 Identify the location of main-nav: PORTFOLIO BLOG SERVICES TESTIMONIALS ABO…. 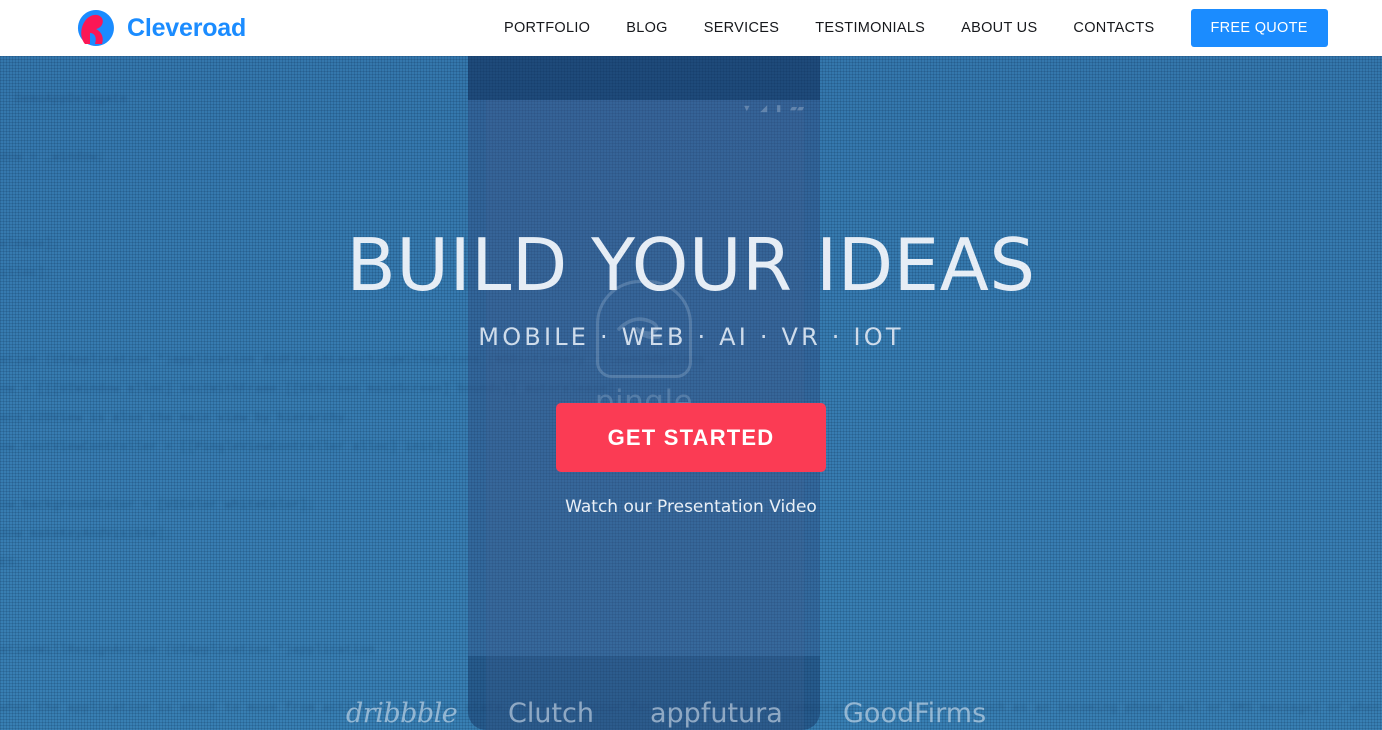
(916, 28).